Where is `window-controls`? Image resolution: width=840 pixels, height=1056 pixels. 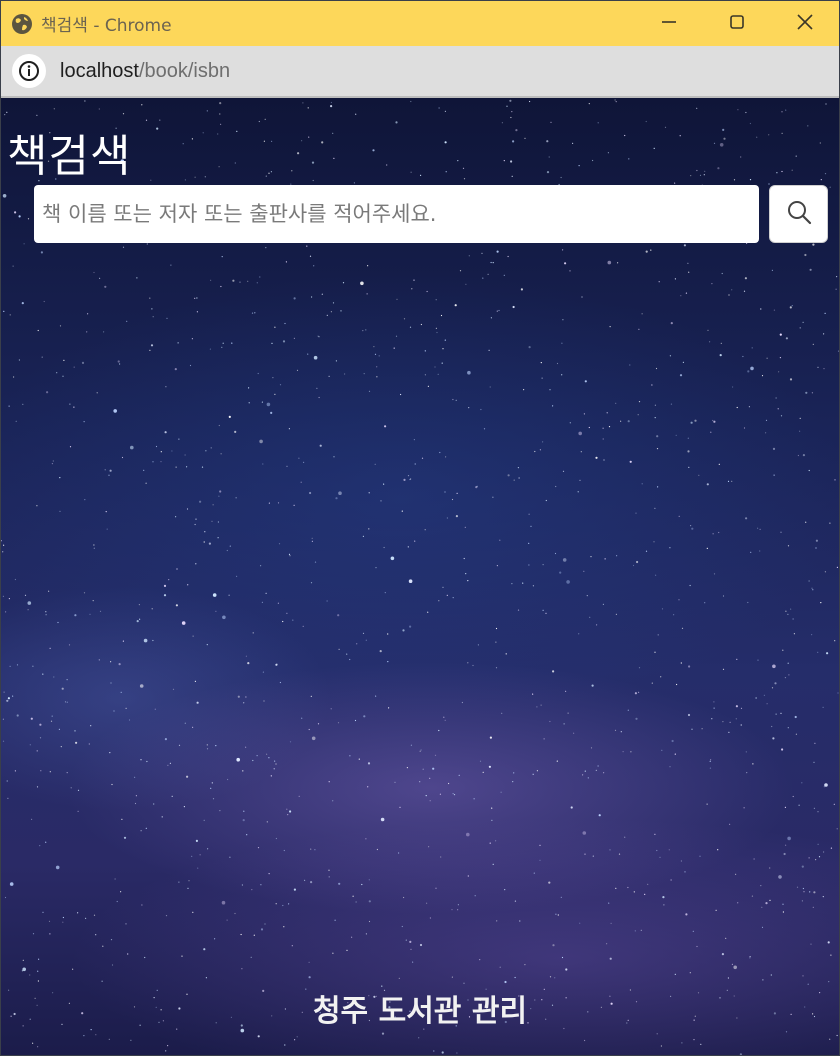 window-controls is located at coordinates (737, 23).